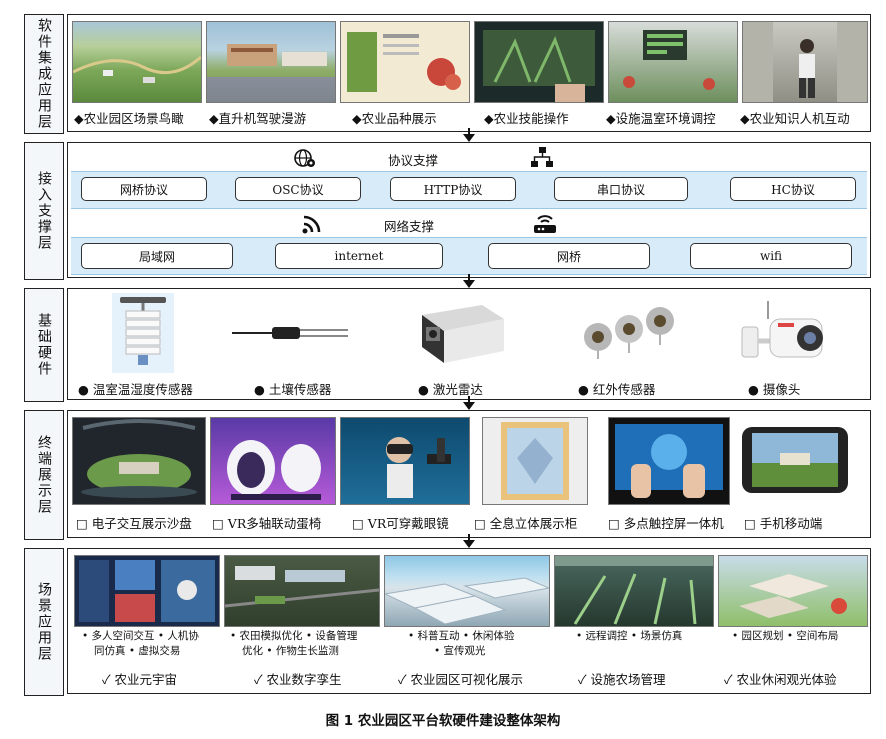 Image resolution: width=886 pixels, height=739 pixels. Describe the element at coordinates (669, 461) in the screenshot. I see `image-touch-screen` at that location.